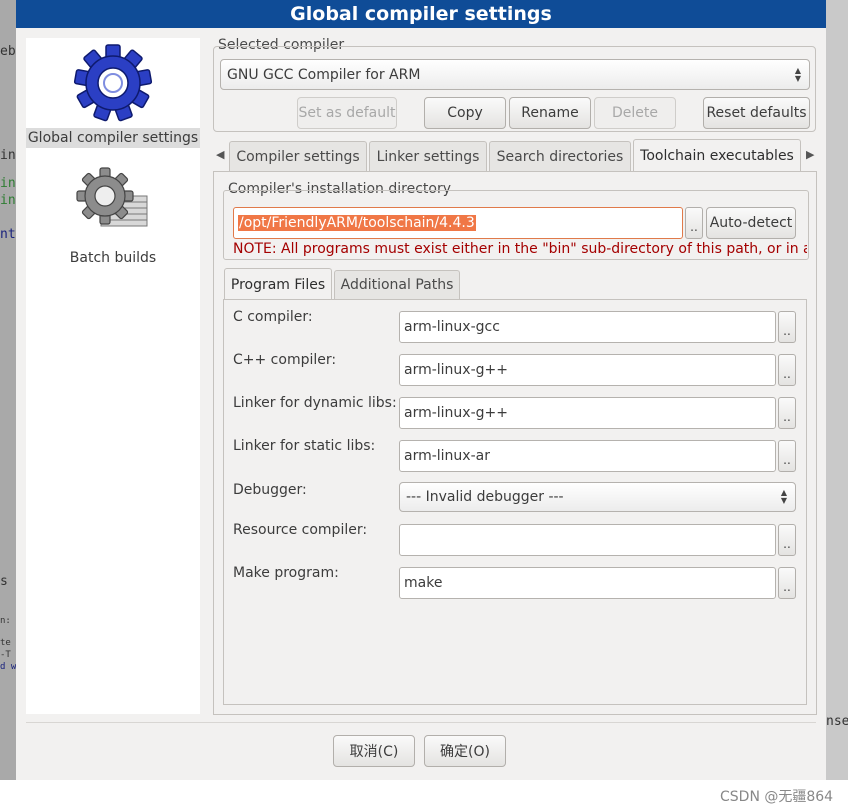 The width and height of the screenshot is (848, 810). I want to click on tab-search-directories: Search directories, so click(560, 156).